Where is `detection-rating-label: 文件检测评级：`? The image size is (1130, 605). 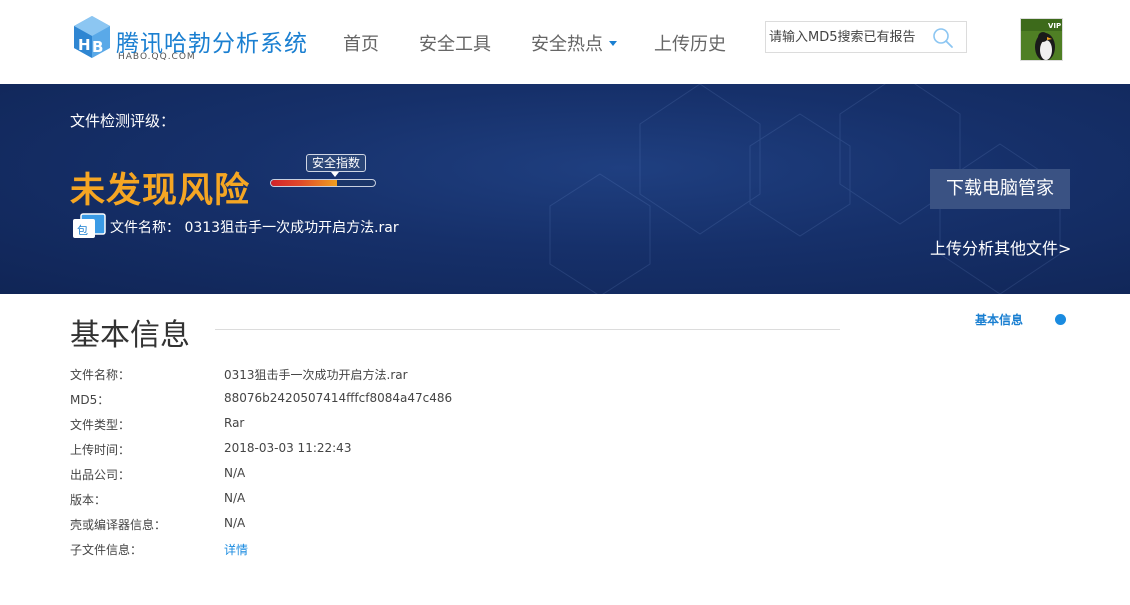 detection-rating-label: 文件检测评级： is located at coordinates (123, 121).